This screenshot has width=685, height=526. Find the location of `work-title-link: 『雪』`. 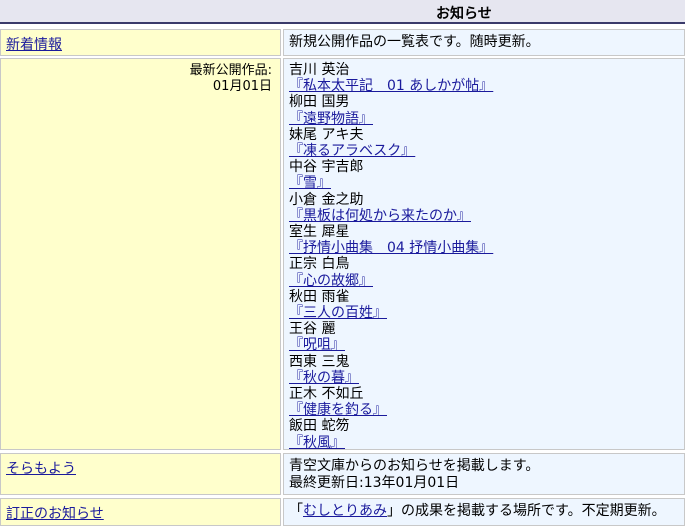

work-title-link: 『雪』 is located at coordinates (310, 183).